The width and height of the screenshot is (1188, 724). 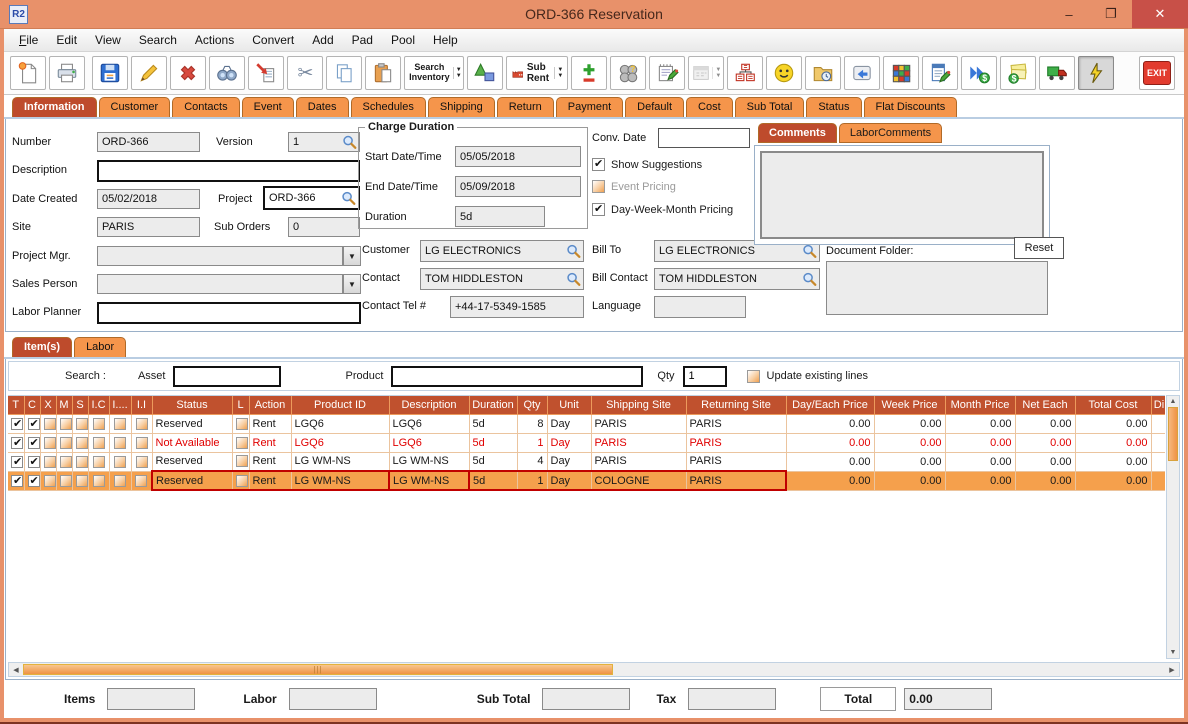 I want to click on find-button, so click(x=227, y=73).